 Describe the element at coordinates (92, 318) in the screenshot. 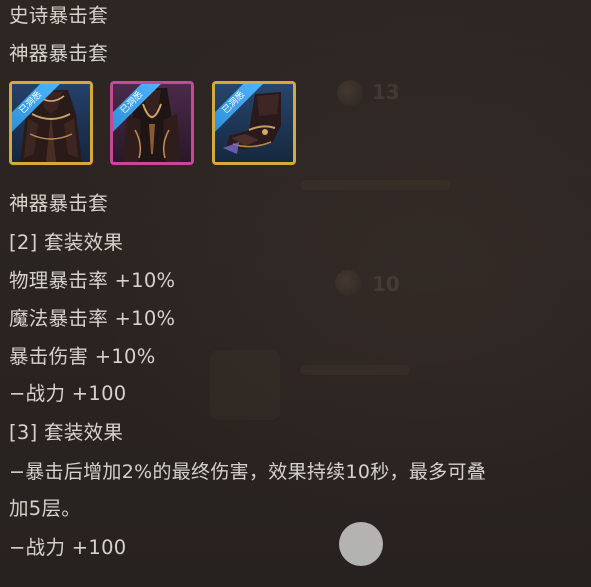

I see `set-bonus-2-effect: 魔法暴击率 +10%` at that location.